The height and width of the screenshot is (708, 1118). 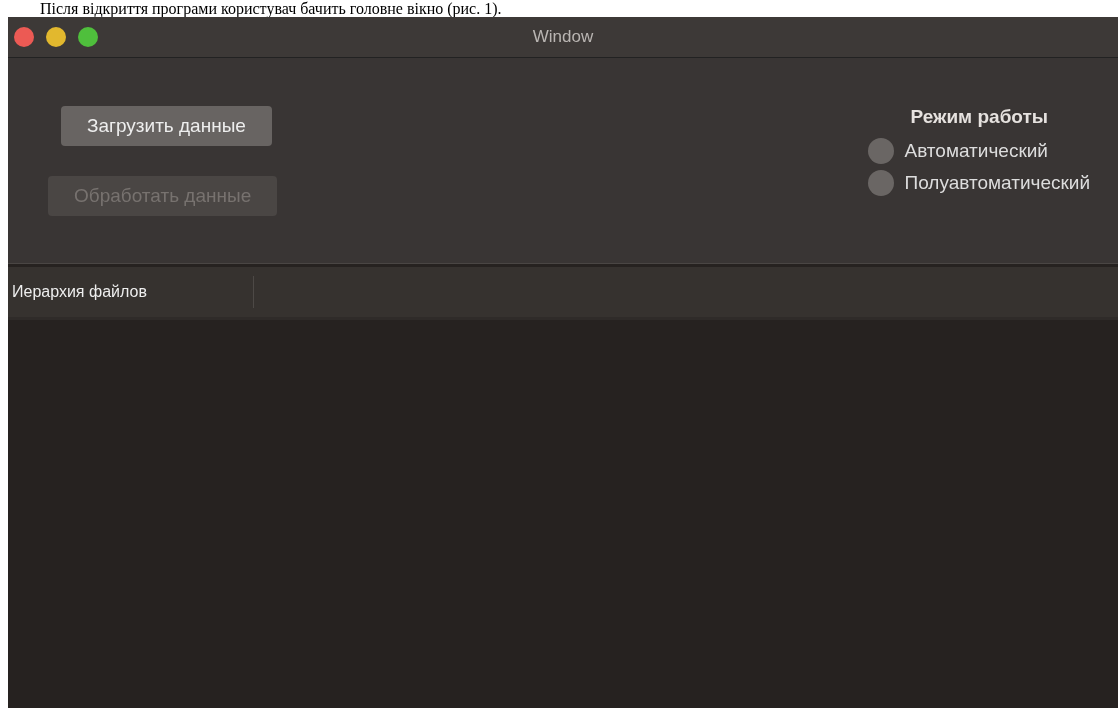 I want to click on radio-label: Полуавтоматический, so click(x=997, y=183).